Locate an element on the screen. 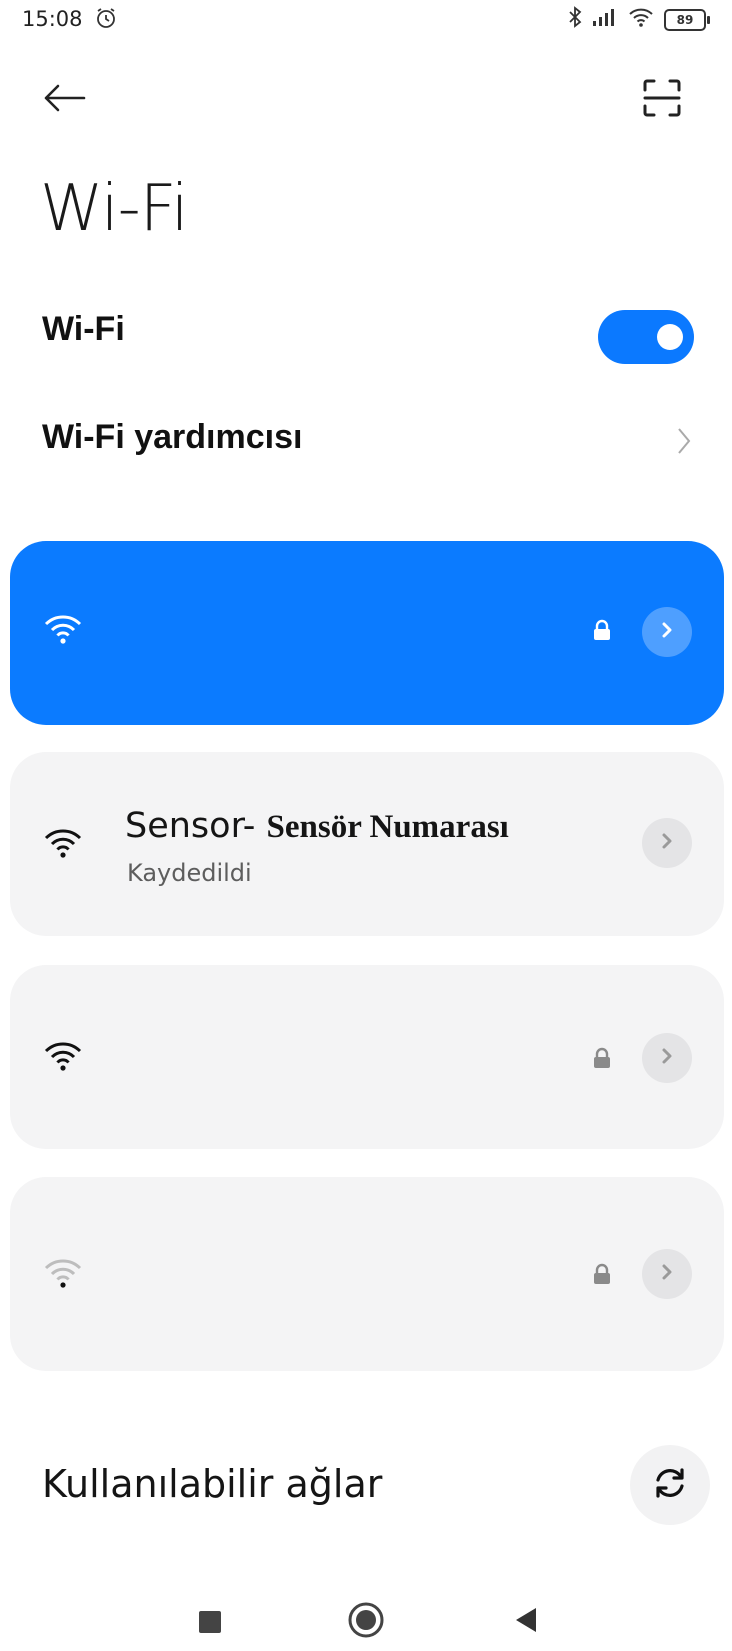 This screenshot has width=732, height=1651. status-icons: 89 is located at coordinates (639, 19).